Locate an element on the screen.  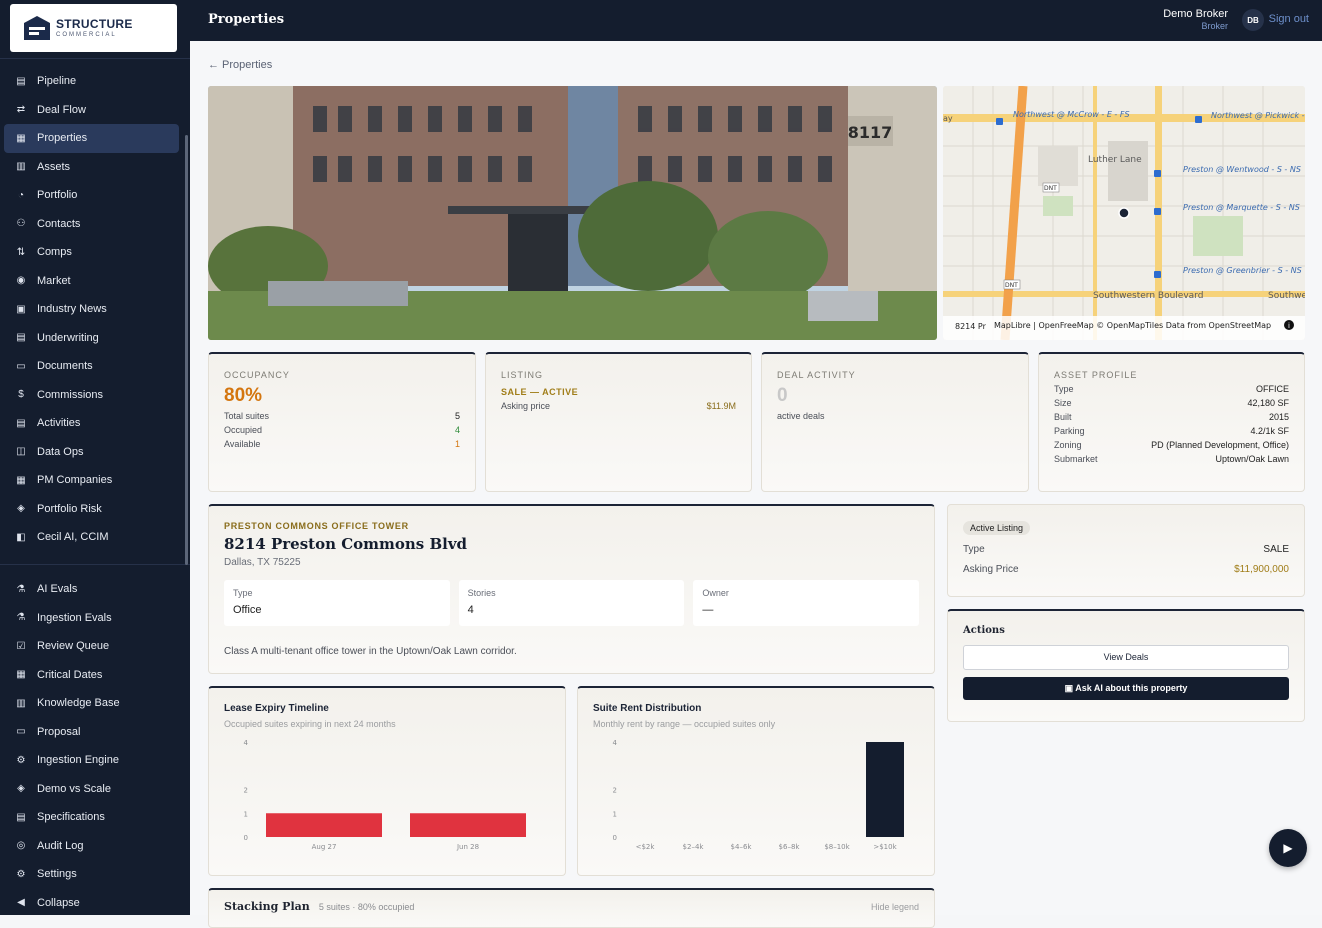
property-address: 8214 Preston Commons Blvd is located at coordinates (346, 544).